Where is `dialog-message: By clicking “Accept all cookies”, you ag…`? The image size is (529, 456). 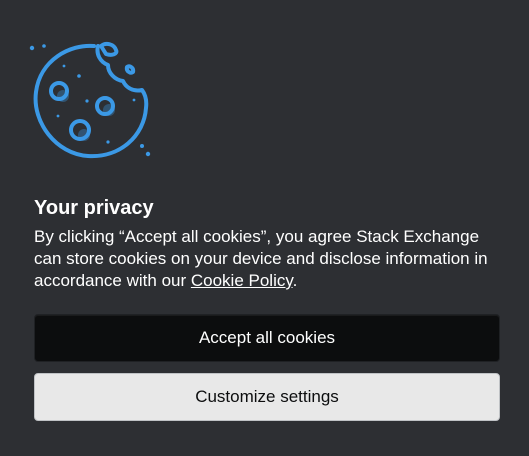 dialog-message: By clicking “Accept all cookies”, you ag… is located at coordinates (269, 259).